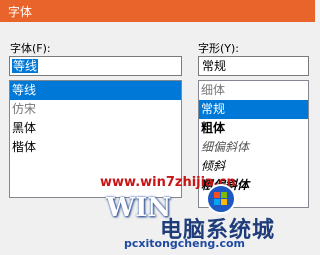 This screenshot has width=320, height=255. I want to click on font-input-value: 等线, so click(25, 66).